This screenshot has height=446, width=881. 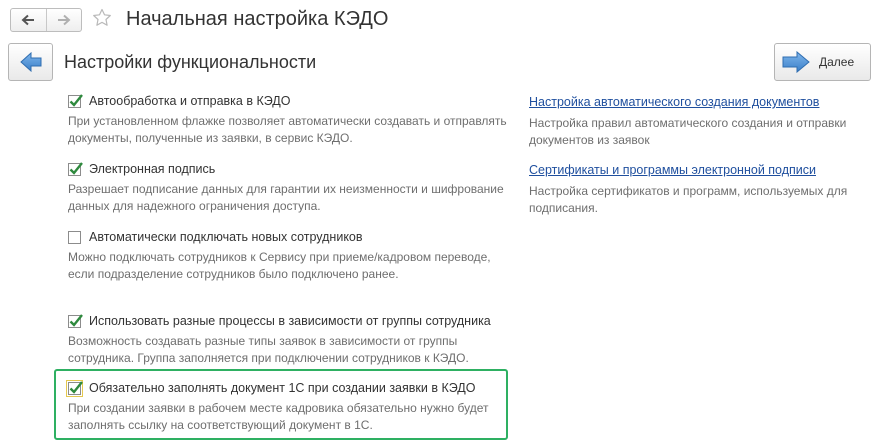 What do you see at coordinates (102, 18) in the screenshot?
I see `favorite-star-icon` at bounding box center [102, 18].